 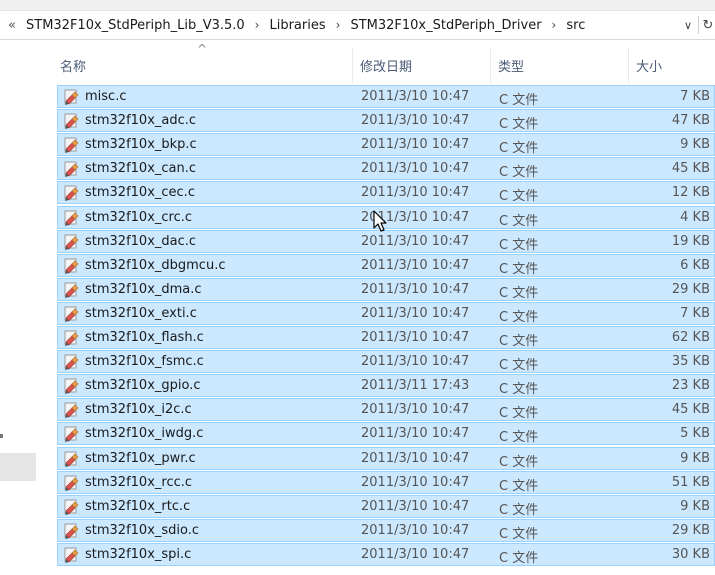 What do you see at coordinates (12, 25) in the screenshot?
I see `breadcrumb-overflow-button: «` at bounding box center [12, 25].